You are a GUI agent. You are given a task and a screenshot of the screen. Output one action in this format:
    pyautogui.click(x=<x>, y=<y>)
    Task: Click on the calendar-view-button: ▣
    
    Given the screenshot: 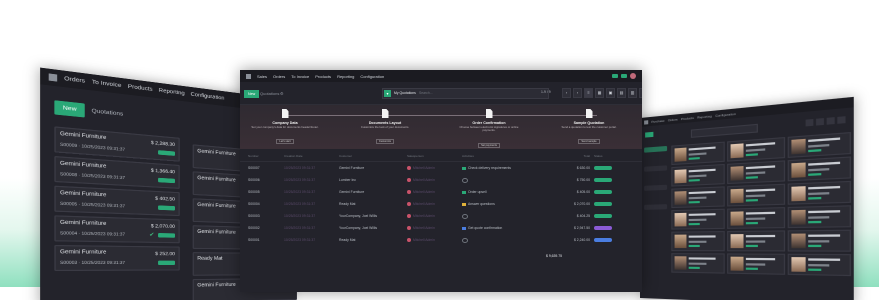 What is the action you would take?
    pyautogui.click(x=610, y=93)
    